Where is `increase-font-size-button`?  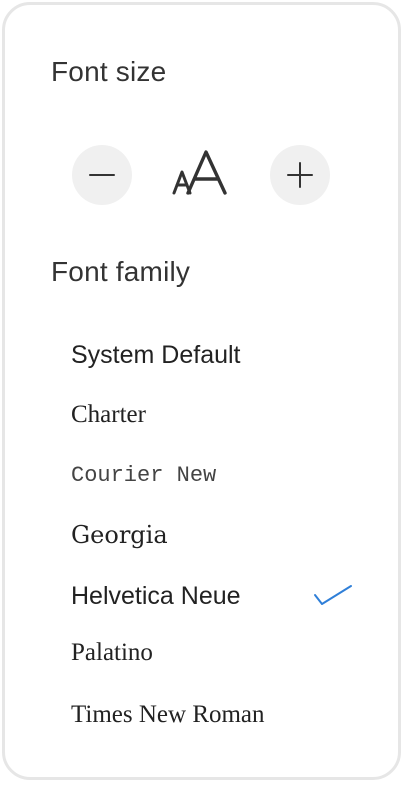 increase-font-size-button is located at coordinates (300, 175).